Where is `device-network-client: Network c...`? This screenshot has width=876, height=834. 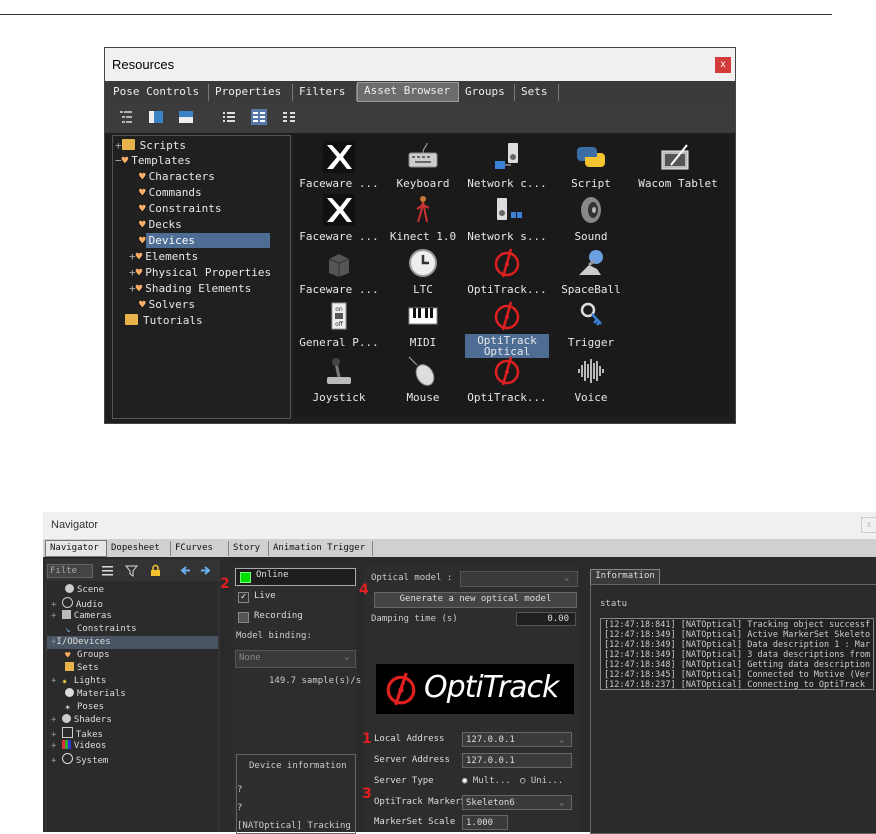
device-network-client: Network c... is located at coordinates (507, 167).